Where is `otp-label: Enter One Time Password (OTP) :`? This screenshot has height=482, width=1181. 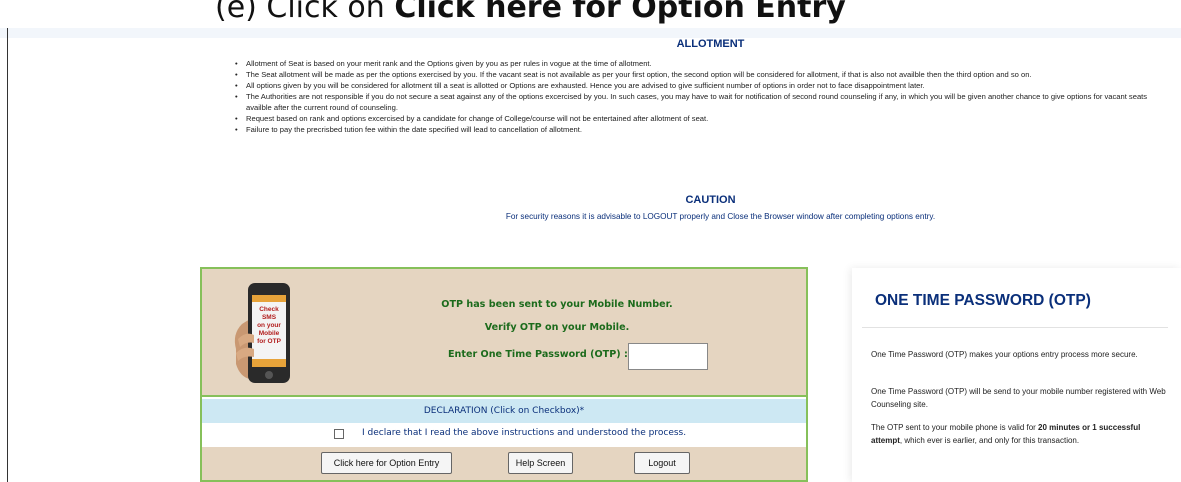
otp-label: Enter One Time Password (OTP) : is located at coordinates (538, 354).